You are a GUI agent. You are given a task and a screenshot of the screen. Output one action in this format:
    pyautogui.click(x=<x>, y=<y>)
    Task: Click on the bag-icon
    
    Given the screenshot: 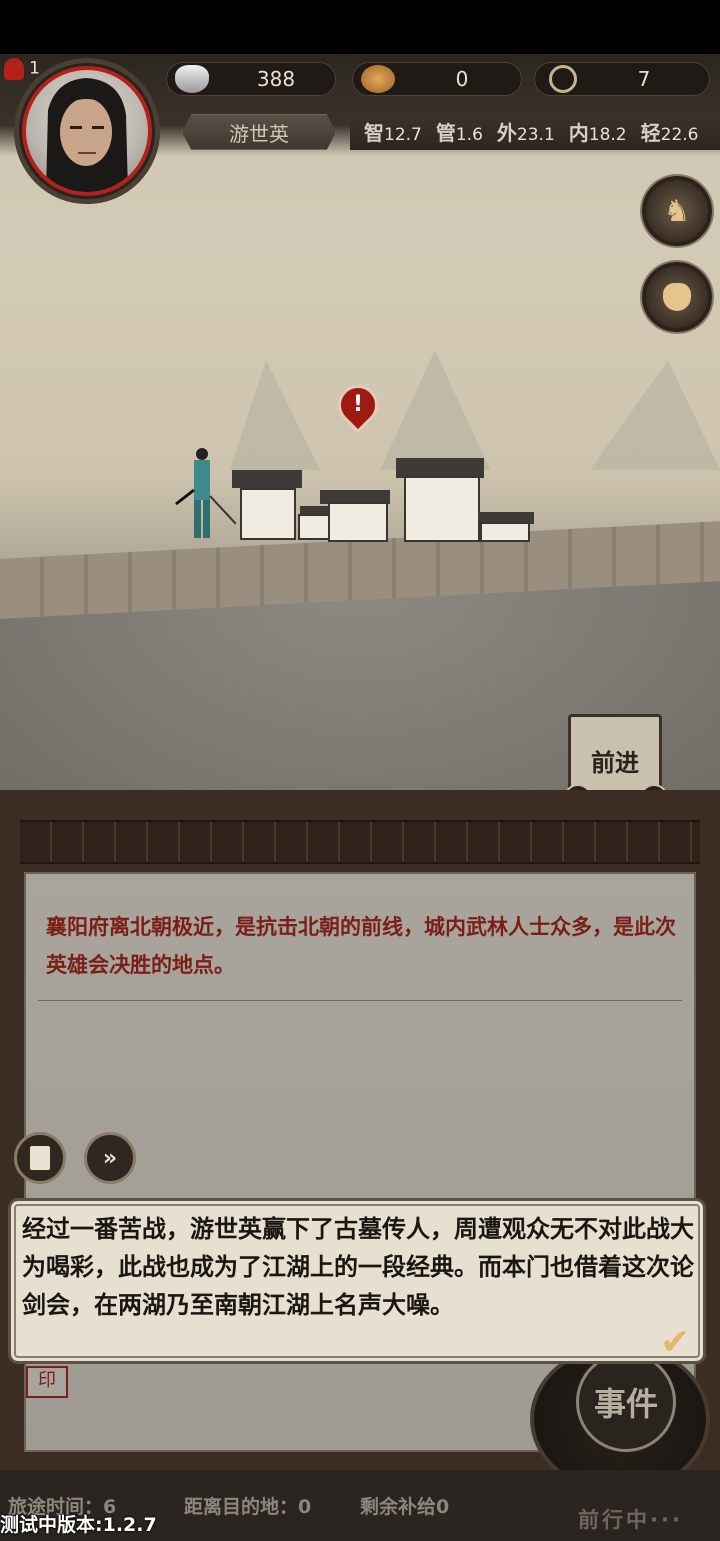 What is the action you would take?
    pyautogui.click(x=677, y=297)
    